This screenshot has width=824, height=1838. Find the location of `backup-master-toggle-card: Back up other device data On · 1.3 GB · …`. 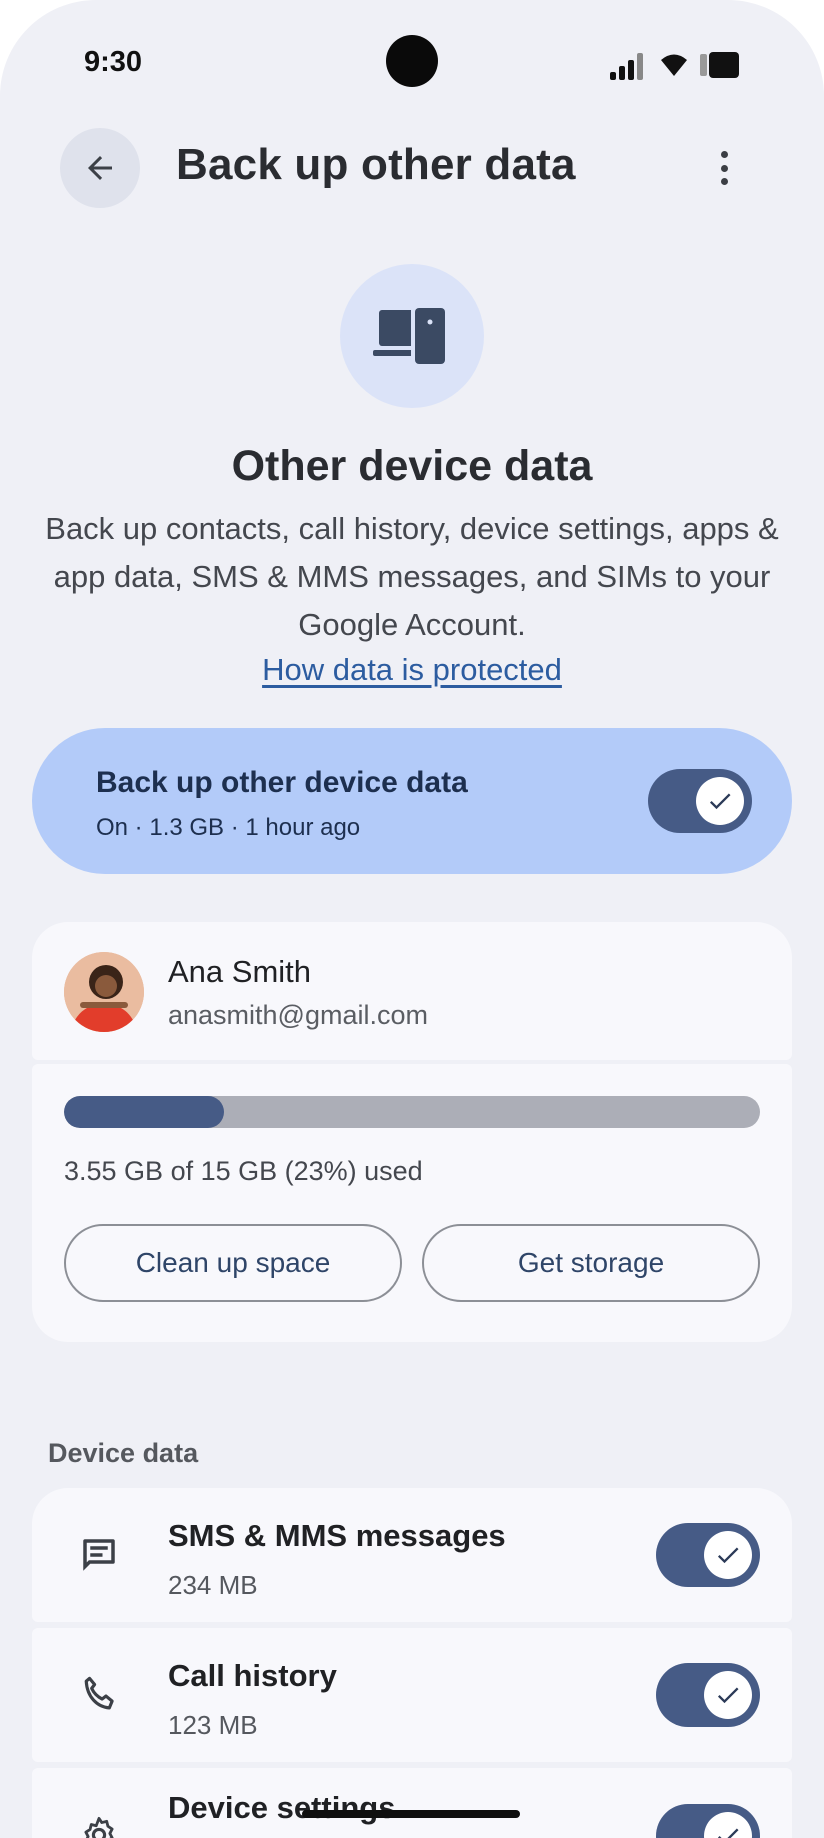

backup-master-toggle-card: Back up other device data On · 1.3 GB · … is located at coordinates (412, 801).